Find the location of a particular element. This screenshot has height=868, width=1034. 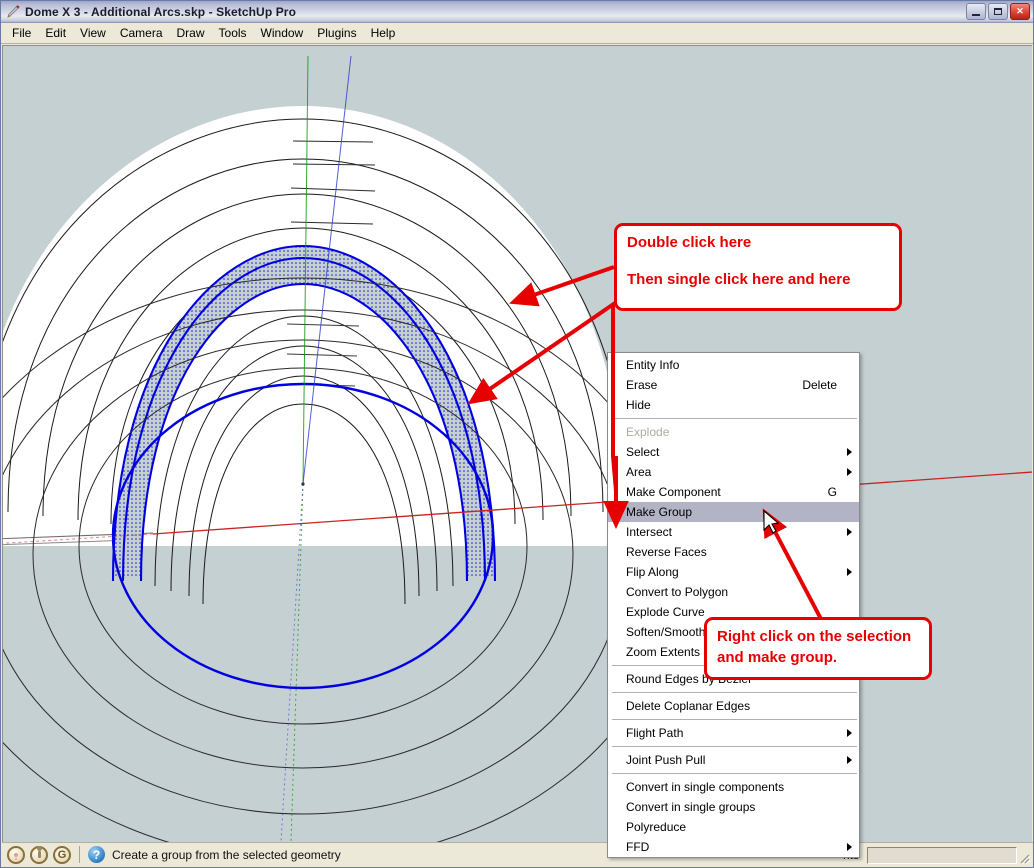

menu-item-label: Intersect is located at coordinates (649, 532).